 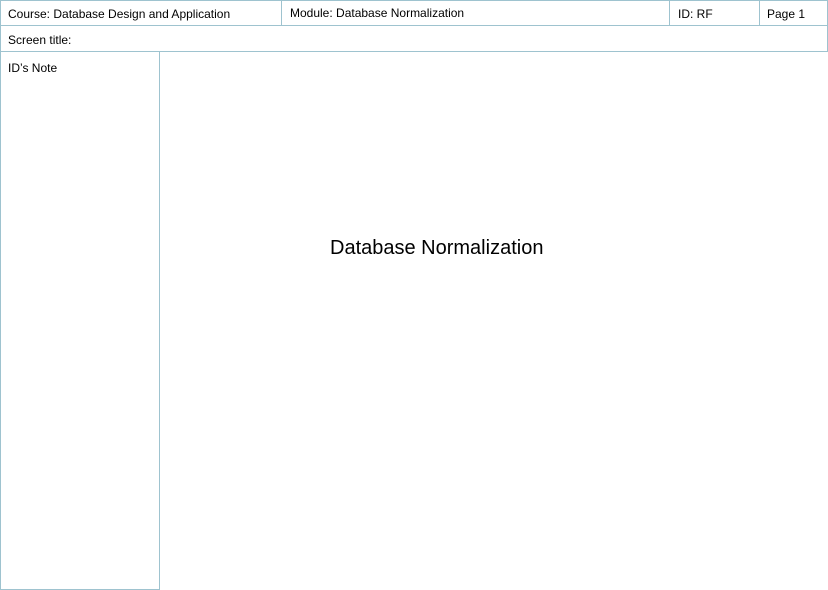 I want to click on content-title: Database Normalization, so click(x=437, y=248).